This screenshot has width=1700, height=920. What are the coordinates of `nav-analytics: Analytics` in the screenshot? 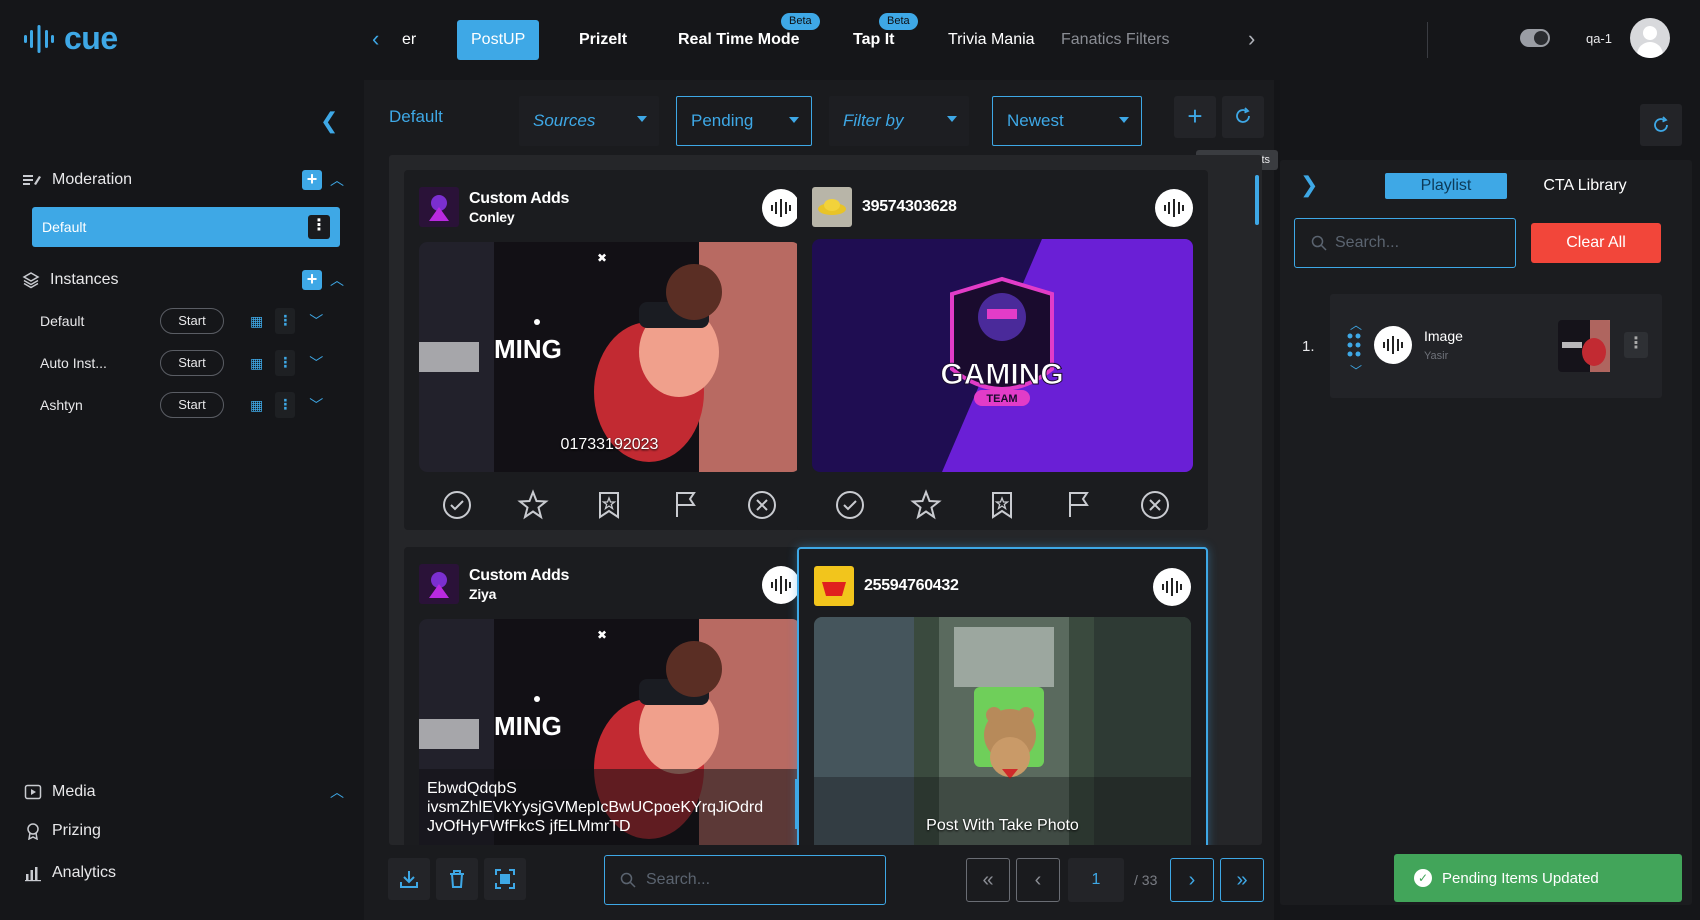 It's located at (70, 873).